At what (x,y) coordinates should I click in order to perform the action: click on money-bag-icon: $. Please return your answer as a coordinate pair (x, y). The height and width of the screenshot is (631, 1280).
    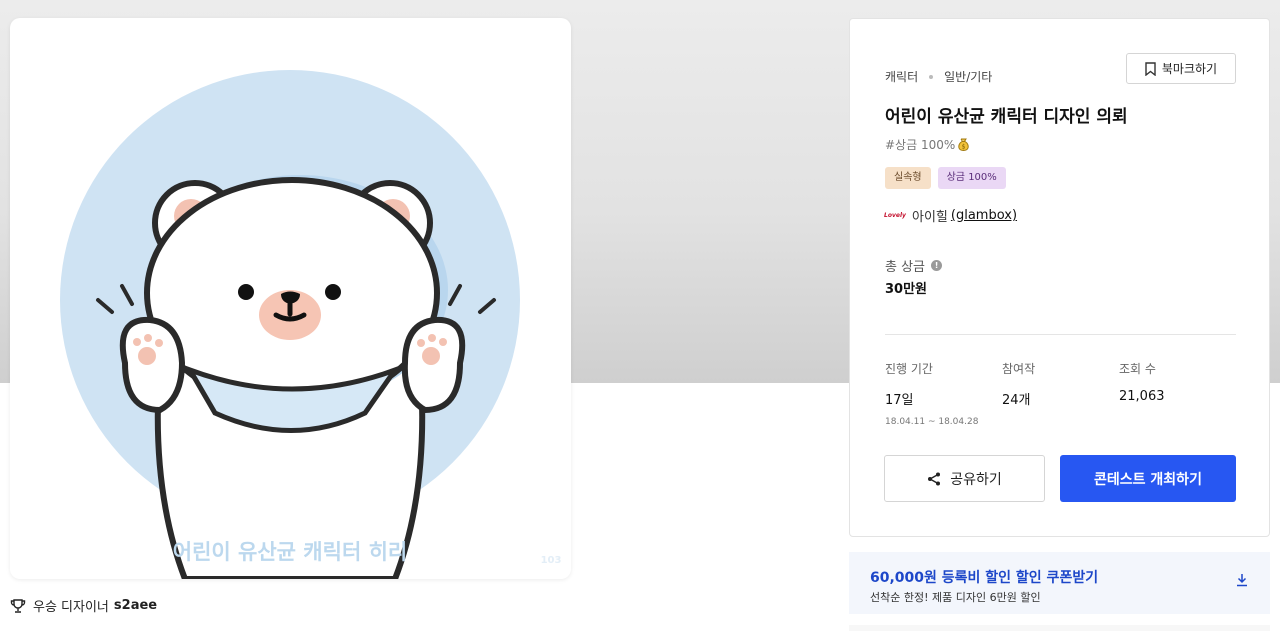
    Looking at the image, I should click on (963, 144).